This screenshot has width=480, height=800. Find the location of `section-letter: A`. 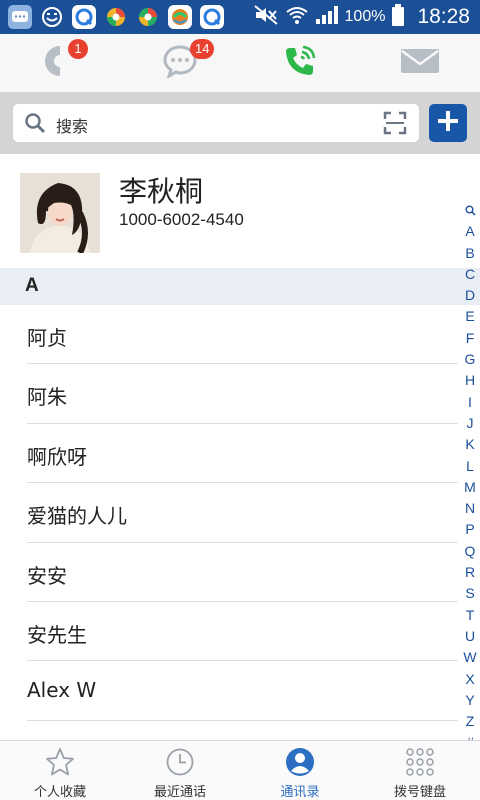

section-letter: A is located at coordinates (32, 285).